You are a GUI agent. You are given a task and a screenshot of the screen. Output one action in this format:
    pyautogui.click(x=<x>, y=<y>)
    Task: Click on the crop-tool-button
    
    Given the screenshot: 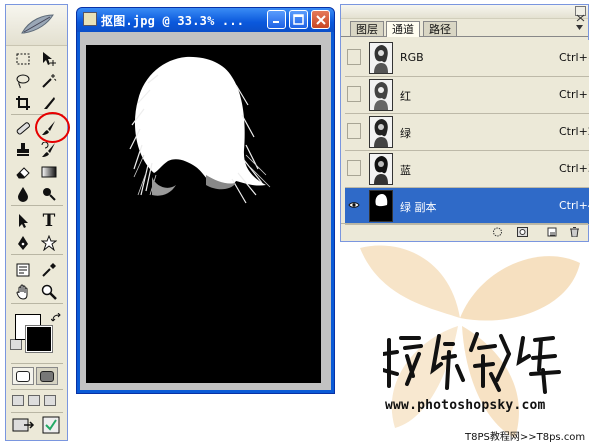 What is the action you would take?
    pyautogui.click(x=23, y=102)
    